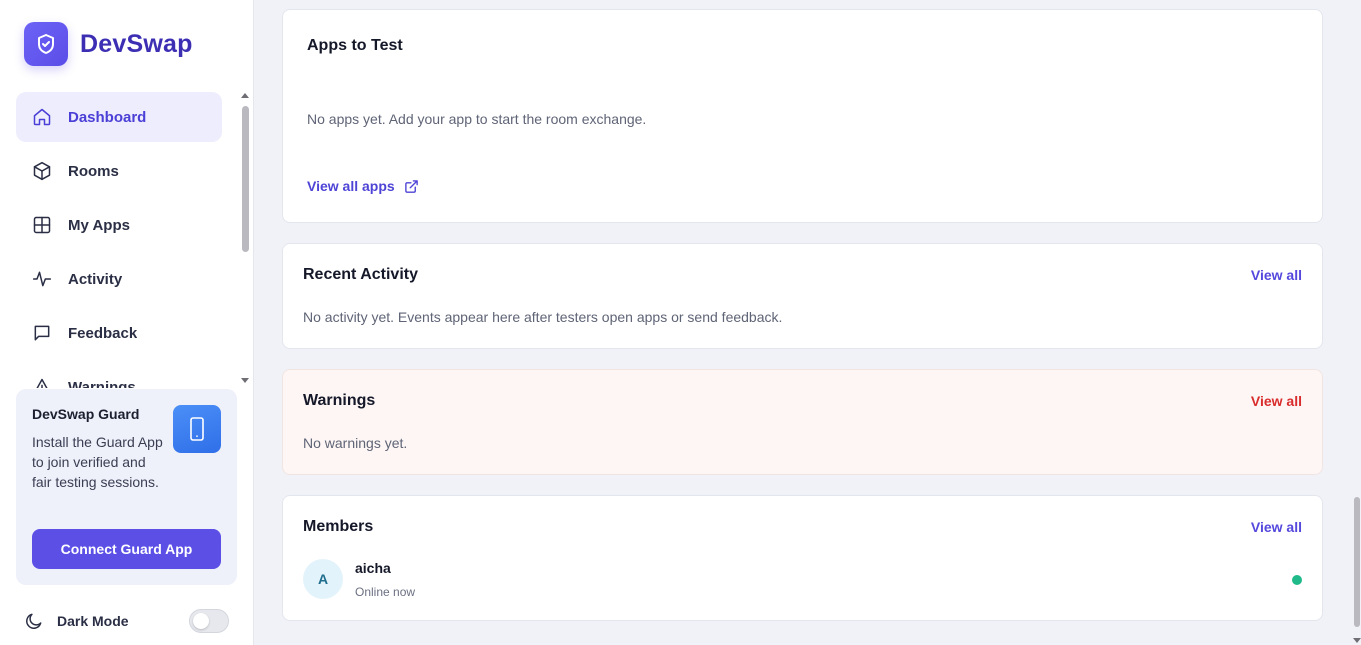 Image resolution: width=1361 pixels, height=645 pixels. Describe the element at coordinates (99, 225) in the screenshot. I see `sidebar-item-label: My Apps` at that location.